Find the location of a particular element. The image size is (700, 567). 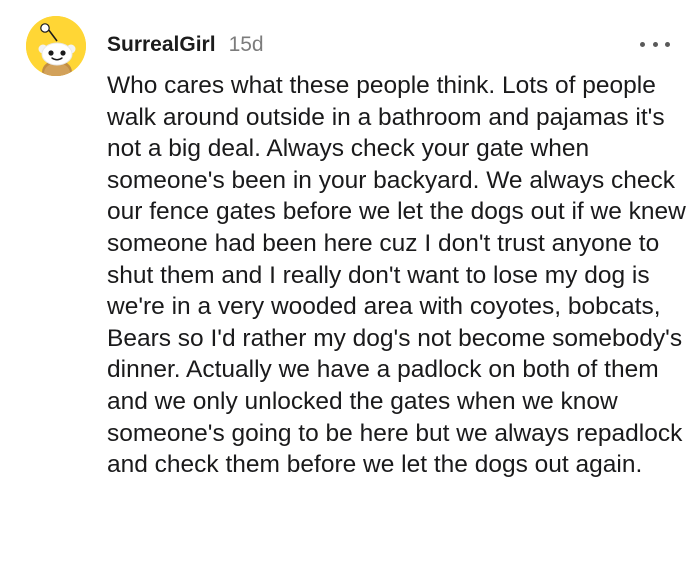

more-options-icon is located at coordinates (655, 44).